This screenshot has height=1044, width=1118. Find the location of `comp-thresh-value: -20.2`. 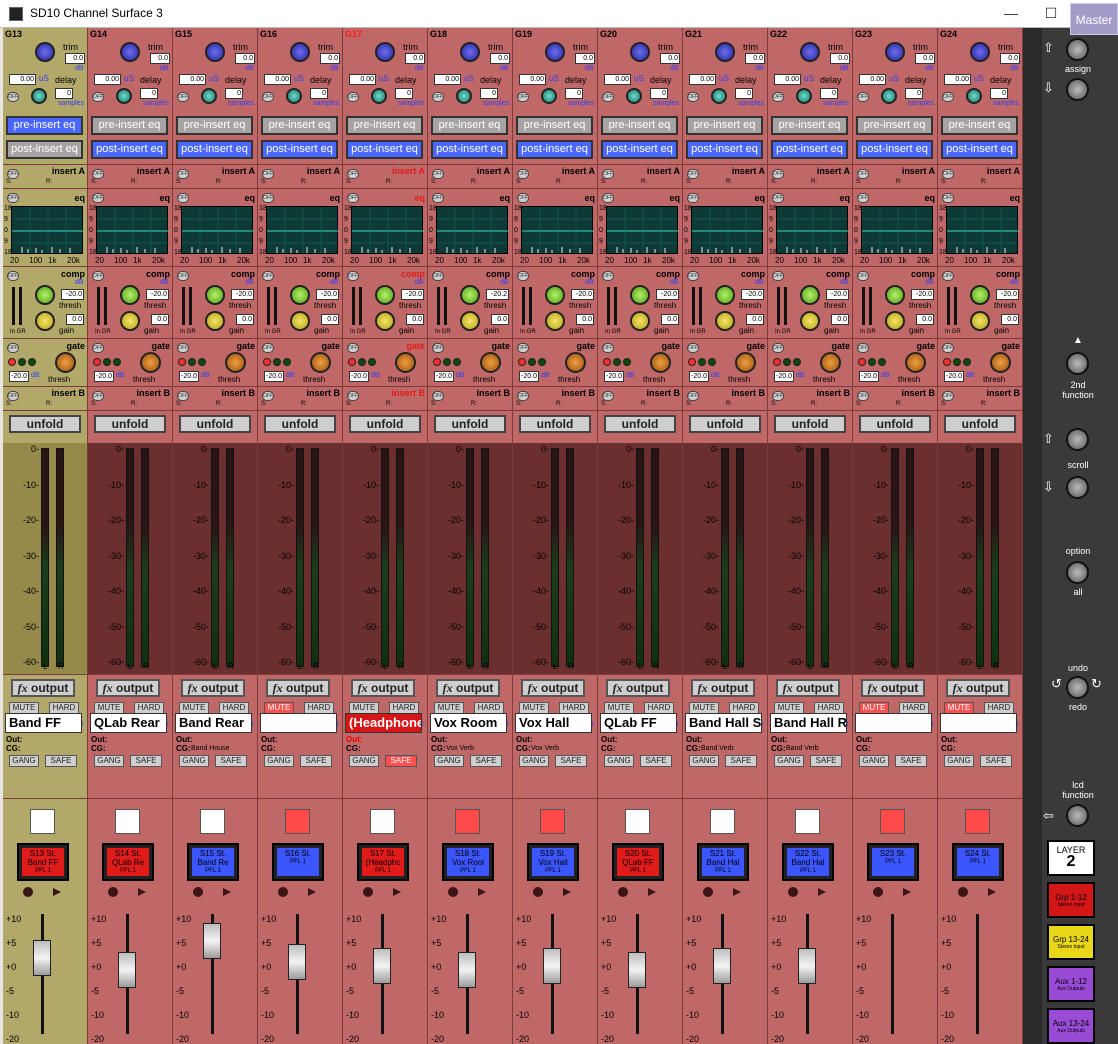

comp-thresh-value: -20.2 is located at coordinates (497, 294).